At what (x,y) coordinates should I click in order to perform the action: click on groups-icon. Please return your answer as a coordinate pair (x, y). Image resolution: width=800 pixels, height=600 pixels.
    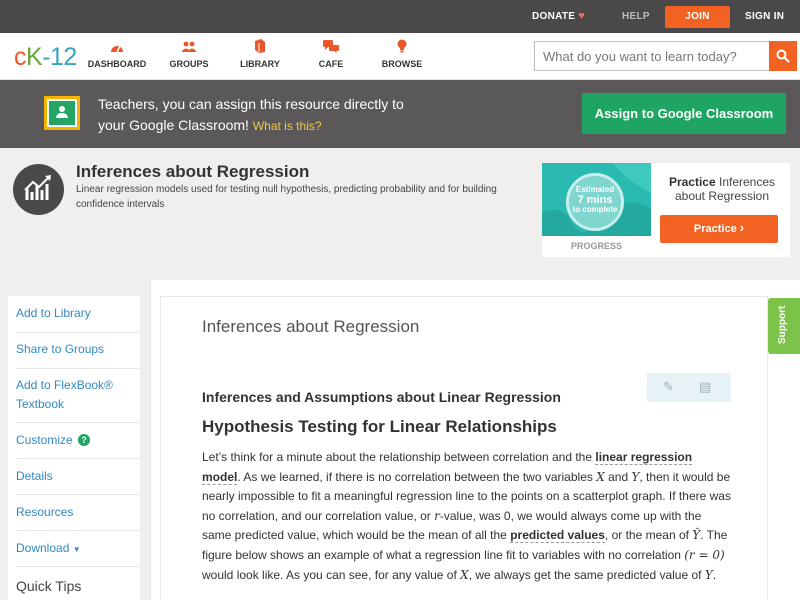
    Looking at the image, I should click on (189, 48).